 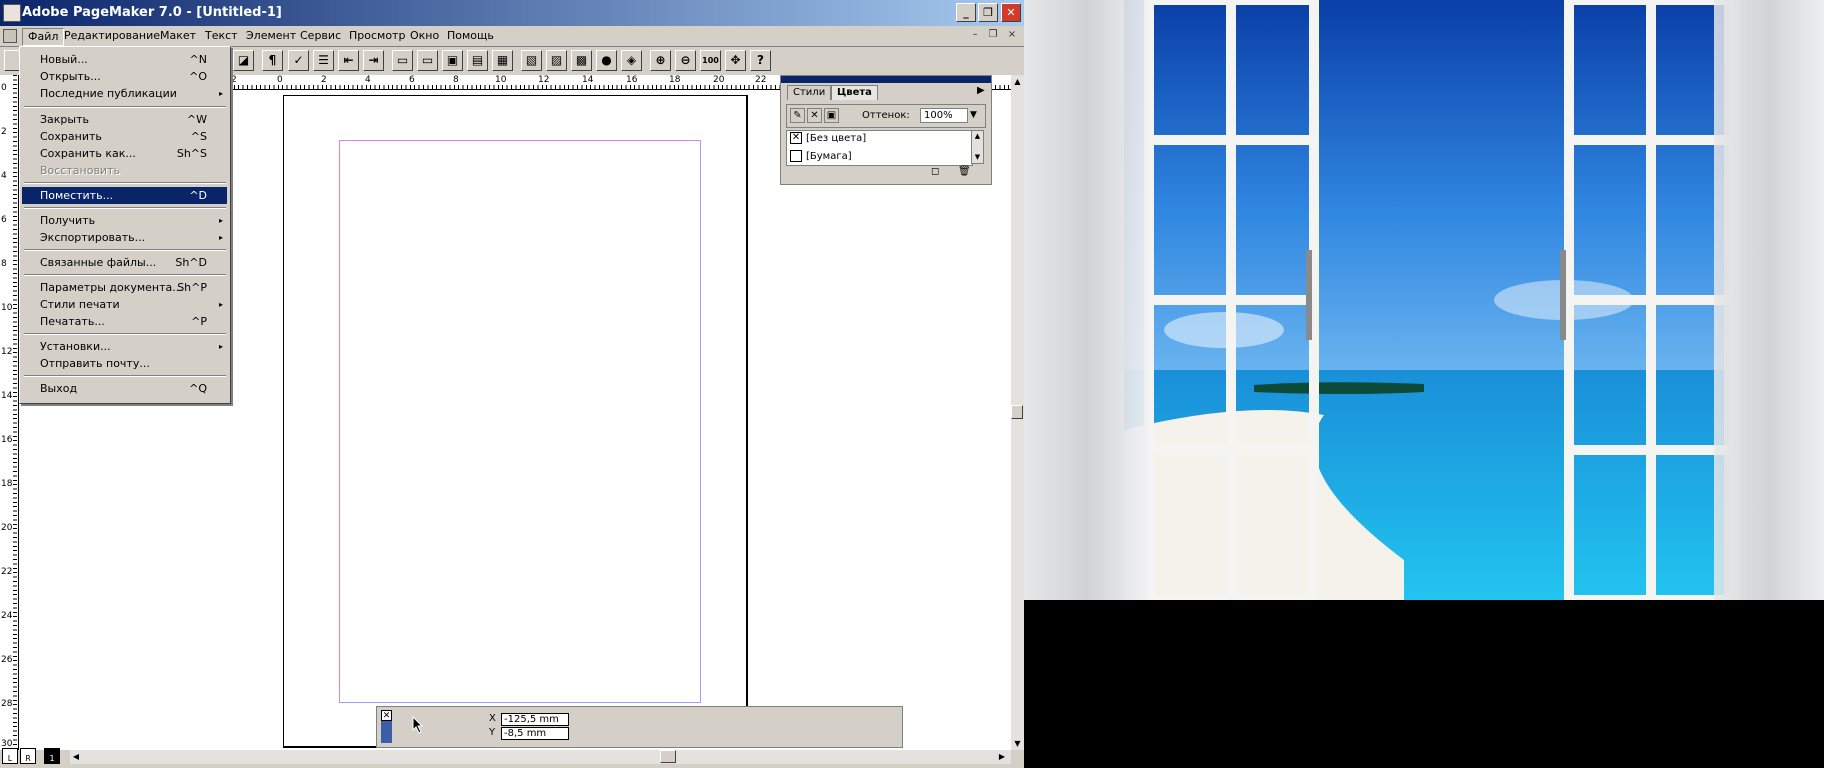 I want to click on title-bar: Adobe PageMaker 7.0 - [Untitled-1] _ ❐ ✕, so click(x=512, y=13).